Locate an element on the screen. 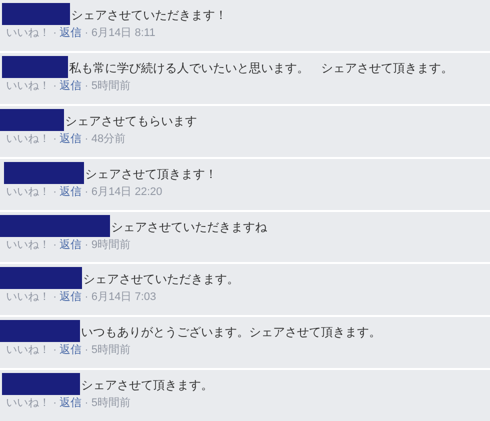  timestamp: 48分前 is located at coordinates (108, 139).